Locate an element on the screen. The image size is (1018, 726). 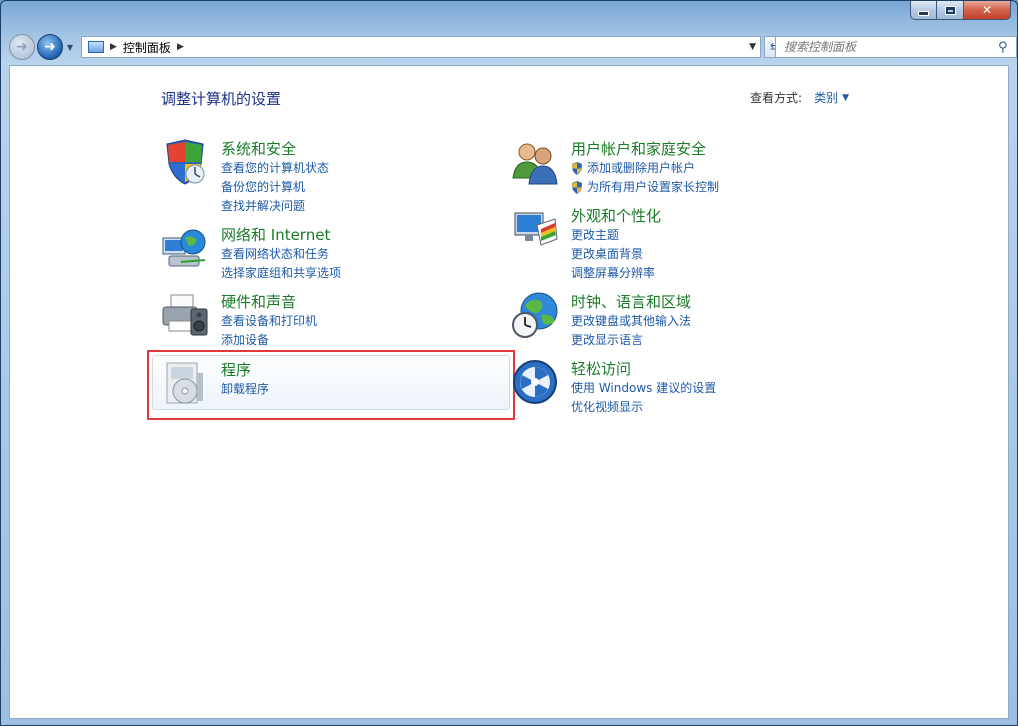
category-links: 卸载程序 is located at coordinates (245, 389).